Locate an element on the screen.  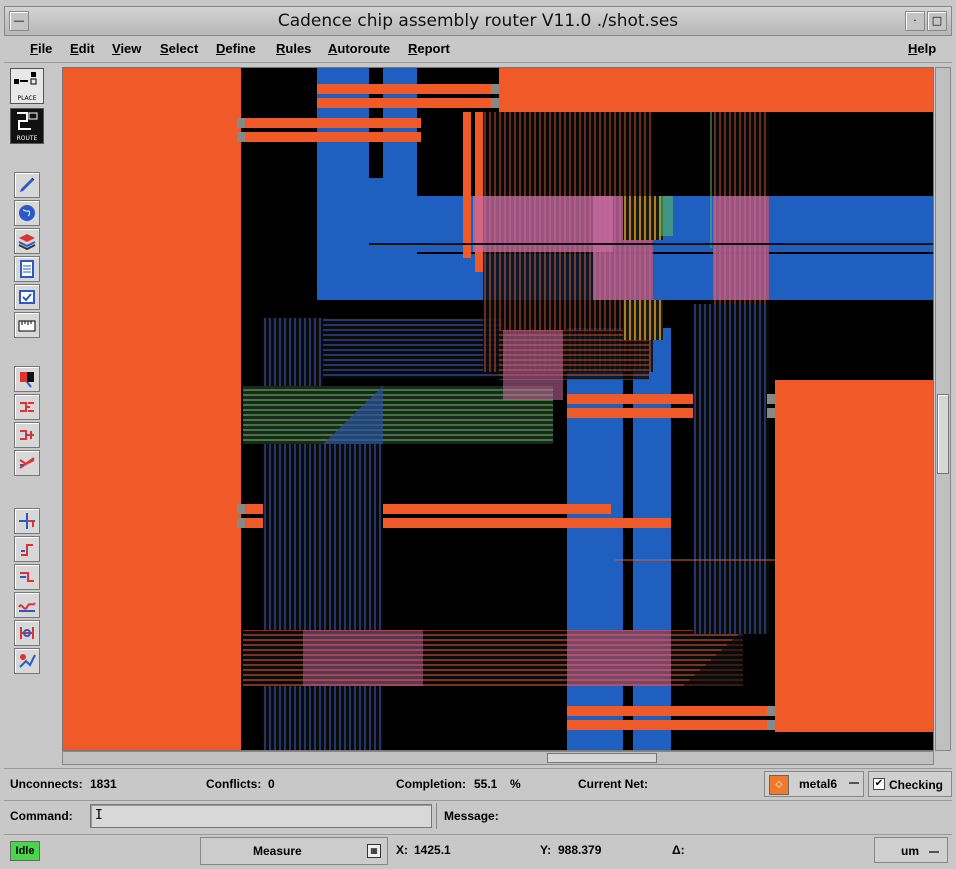
maximize-button: □ is located at coordinates (937, 21).